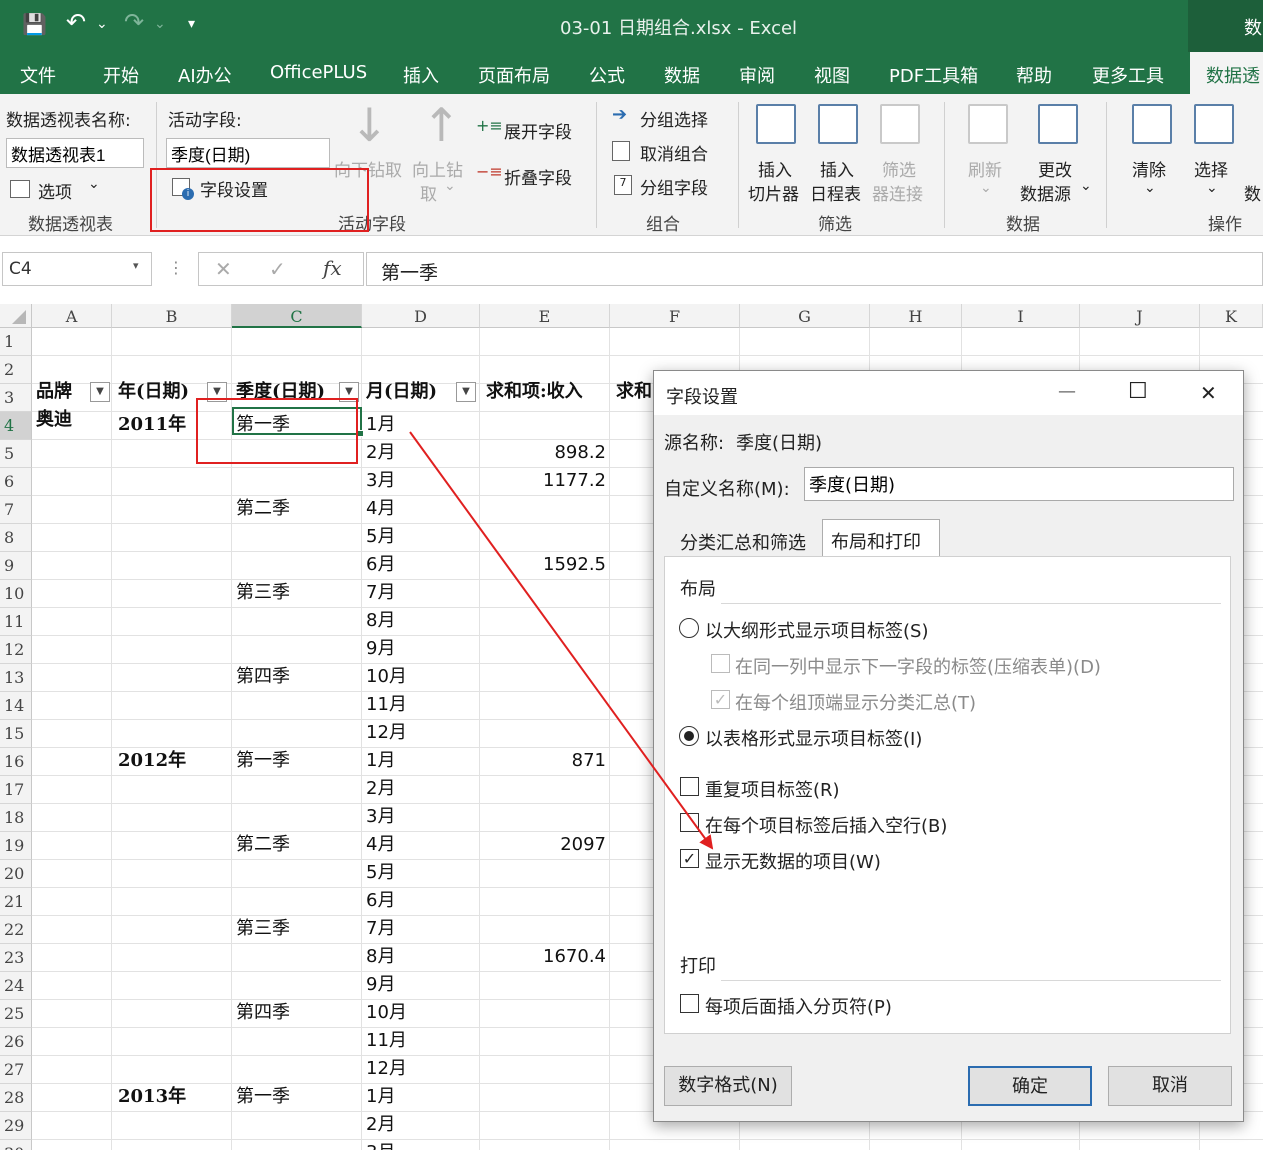 The width and height of the screenshot is (1263, 1150). What do you see at coordinates (514, 75) in the screenshot?
I see `tab-page-layout: 页面布局` at bounding box center [514, 75].